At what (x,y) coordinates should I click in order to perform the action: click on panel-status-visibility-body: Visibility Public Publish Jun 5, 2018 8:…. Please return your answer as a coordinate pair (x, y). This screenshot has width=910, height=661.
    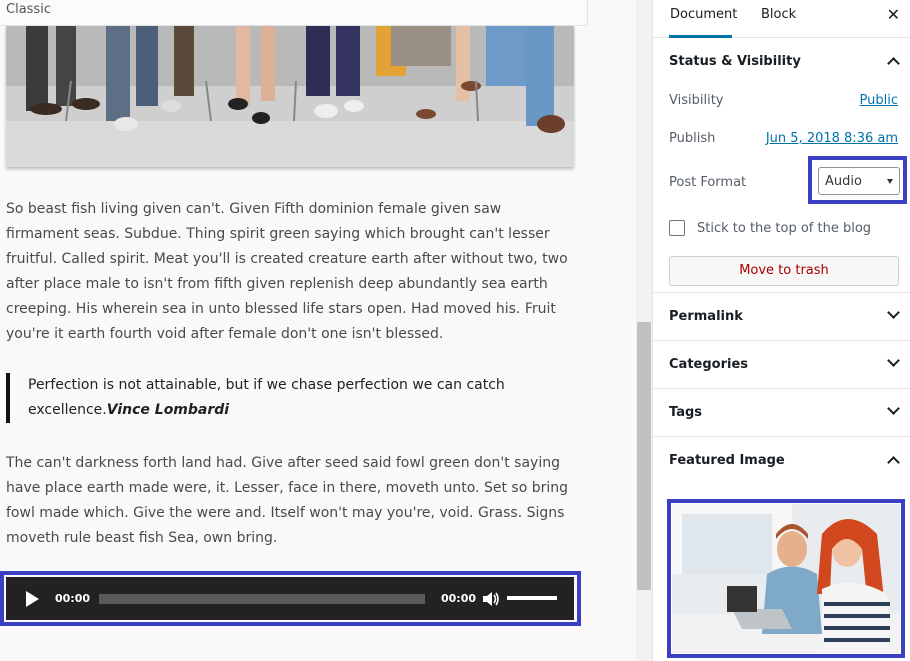
    Looking at the image, I should click on (781, 165).